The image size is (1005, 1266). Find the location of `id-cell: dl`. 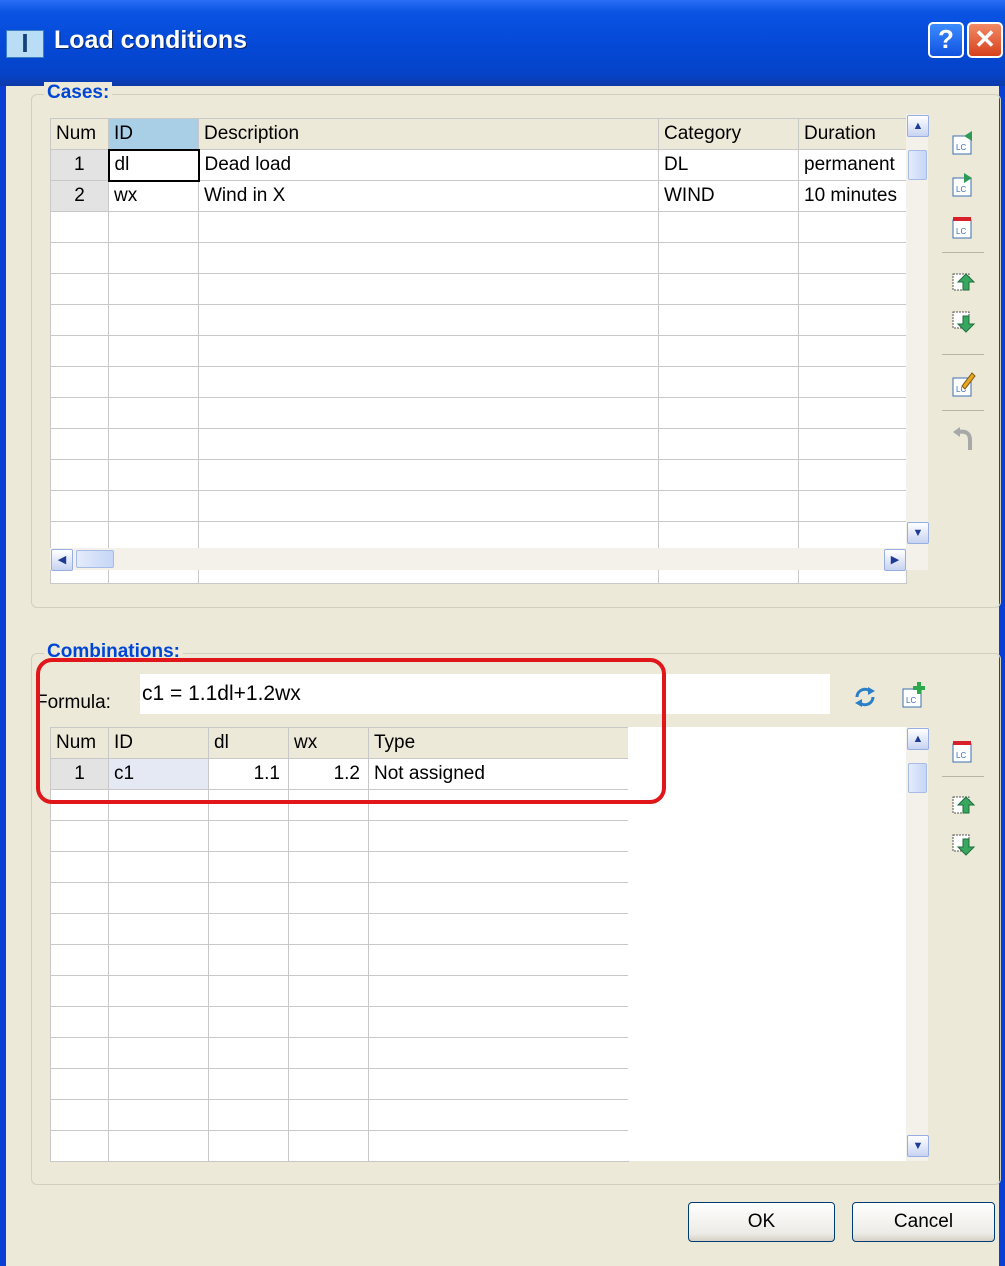

id-cell: dl is located at coordinates (153, 165).